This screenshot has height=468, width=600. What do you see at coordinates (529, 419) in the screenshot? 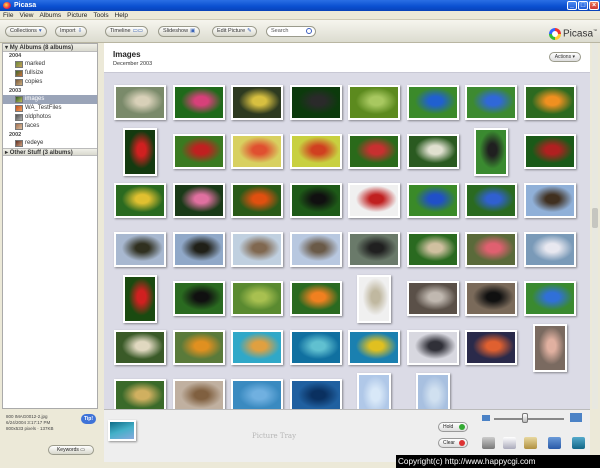
I see `zoom-slider` at bounding box center [529, 419].